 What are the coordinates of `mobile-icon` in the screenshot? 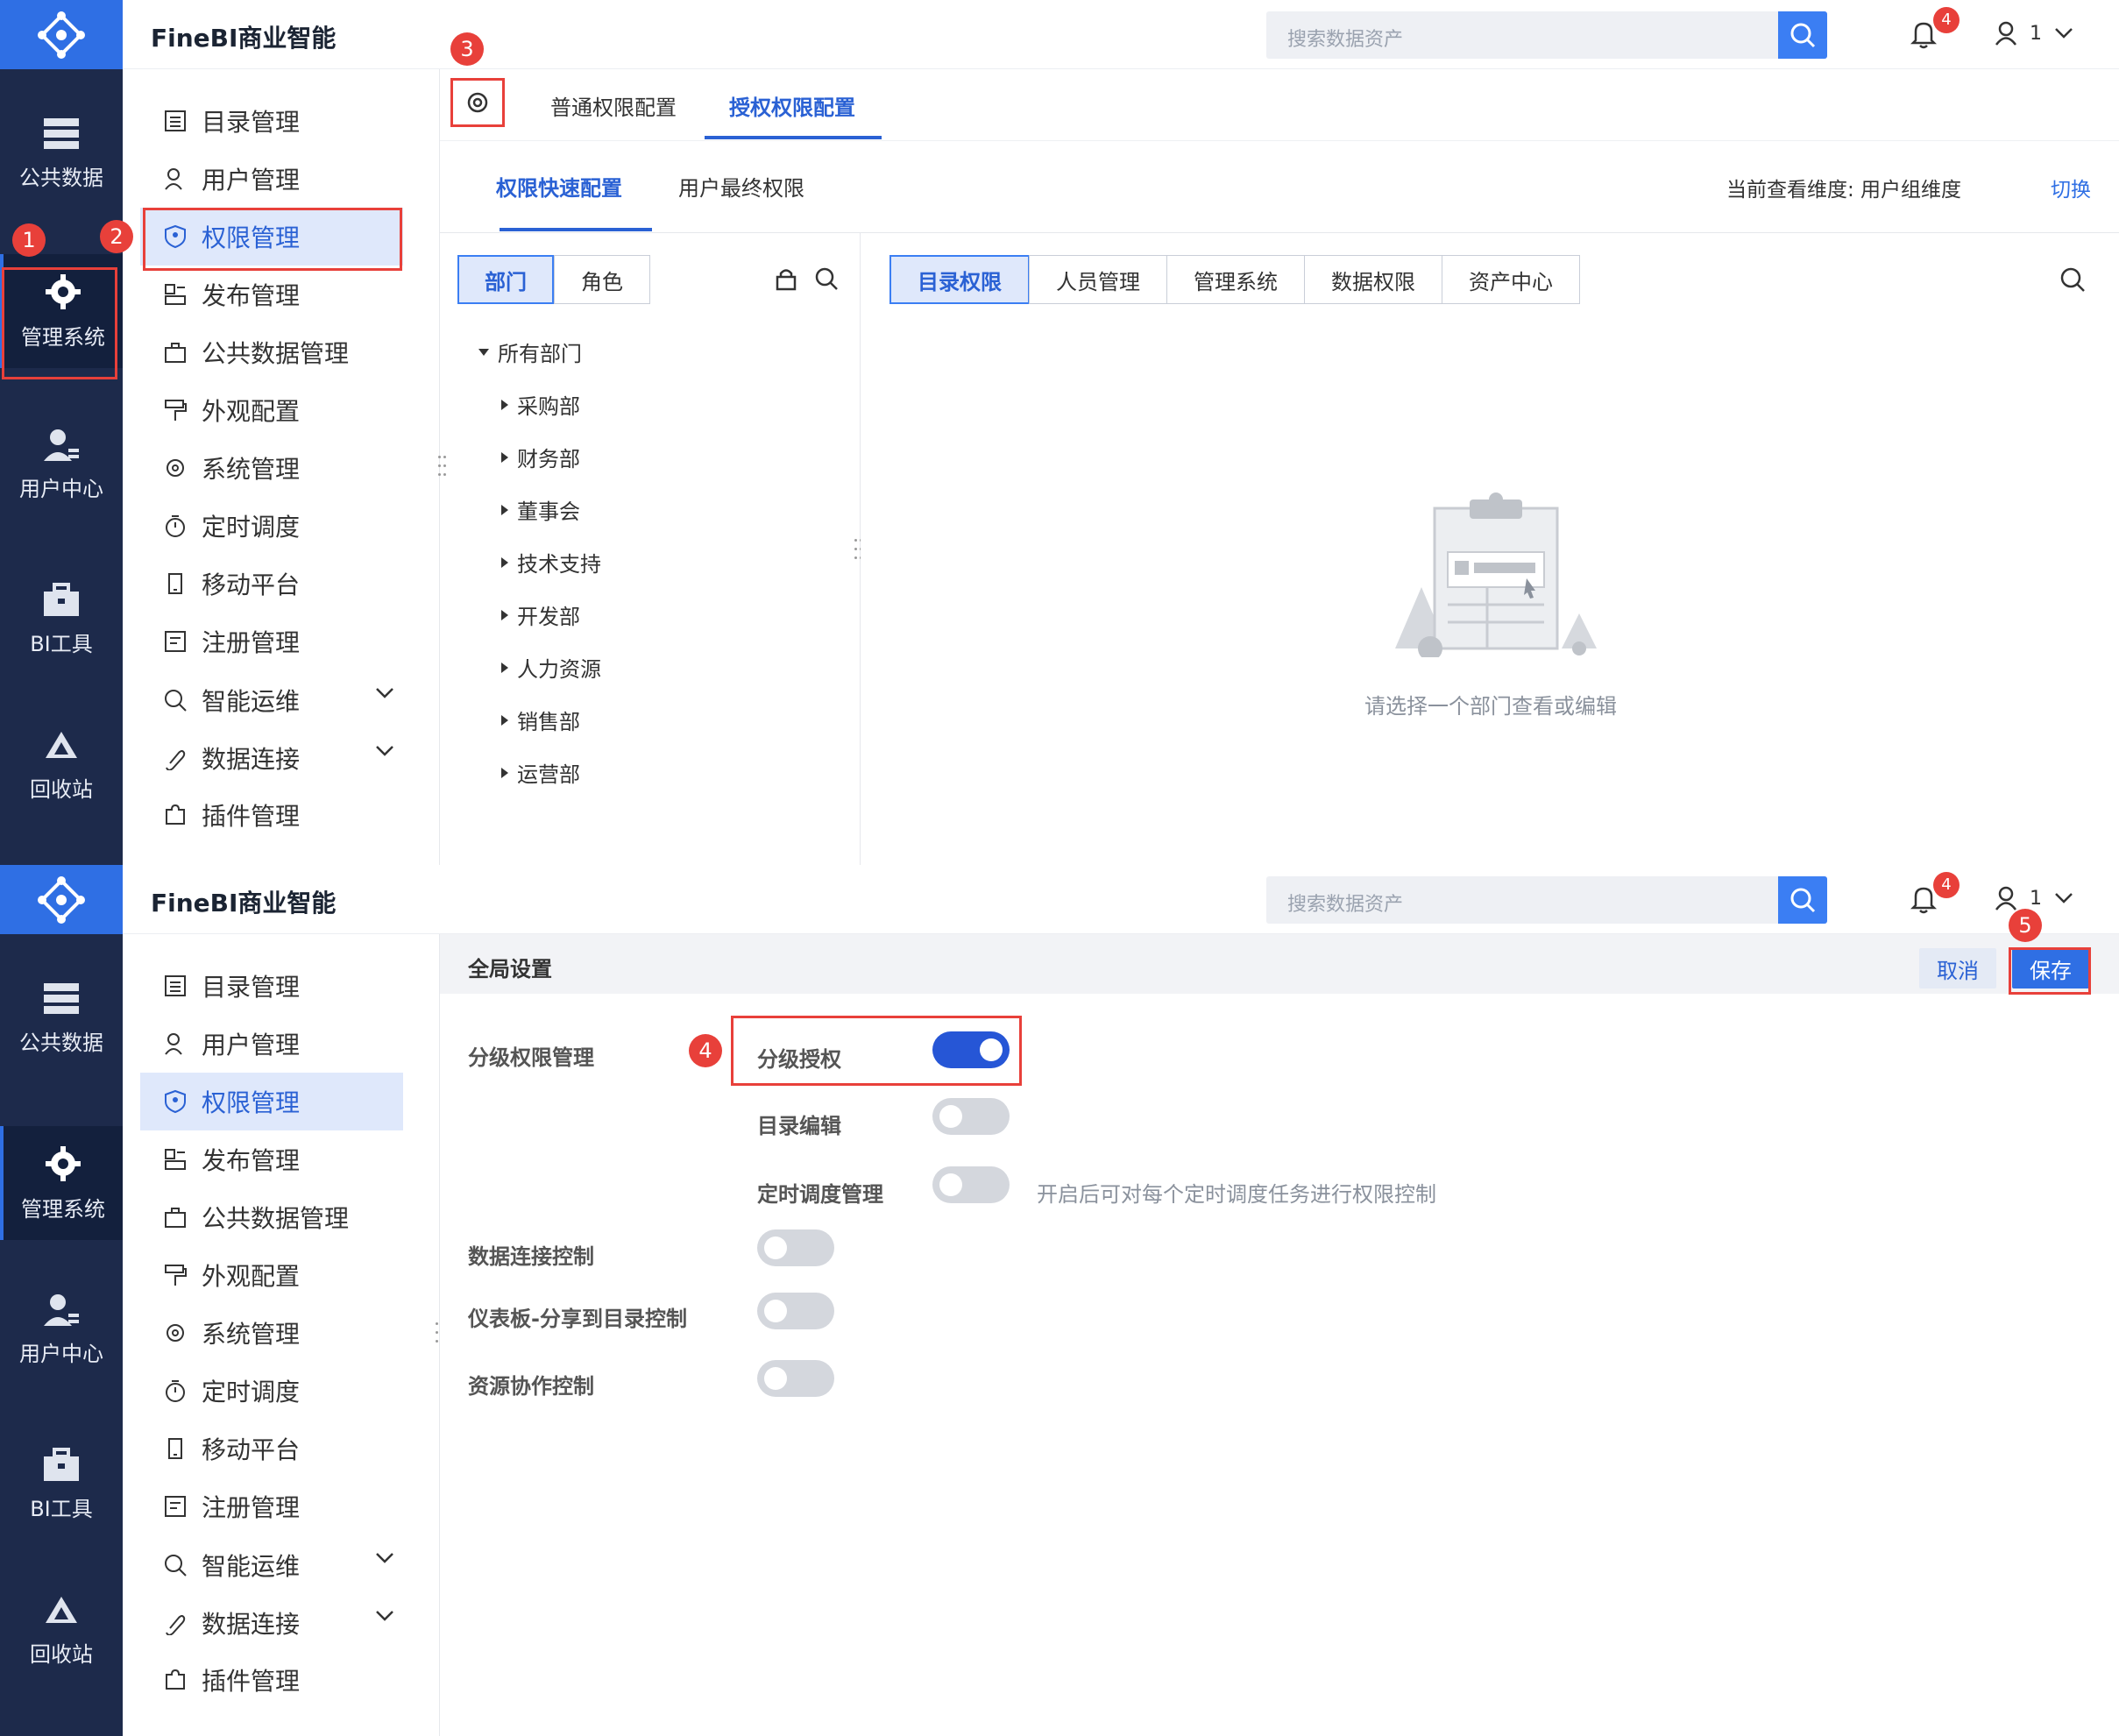 It's located at (175, 1448).